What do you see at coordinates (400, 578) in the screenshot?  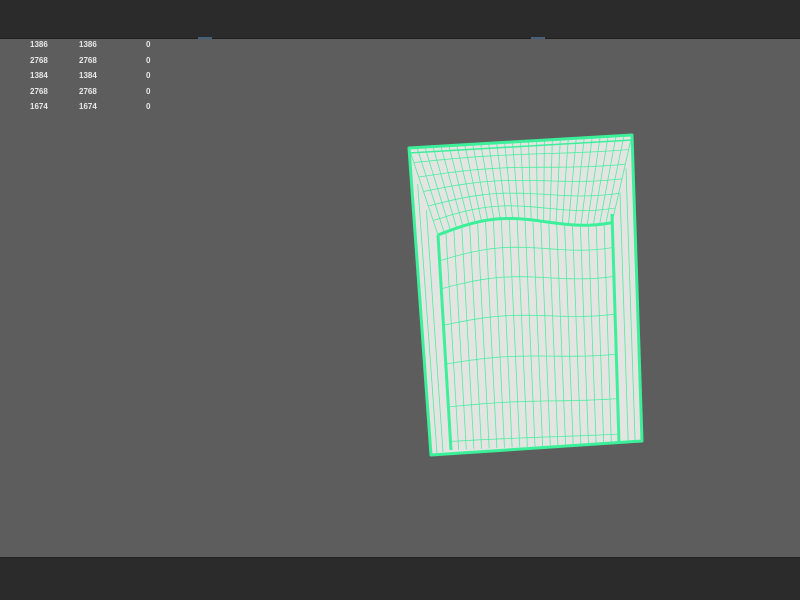 I see `bottom-toolbar` at bounding box center [400, 578].